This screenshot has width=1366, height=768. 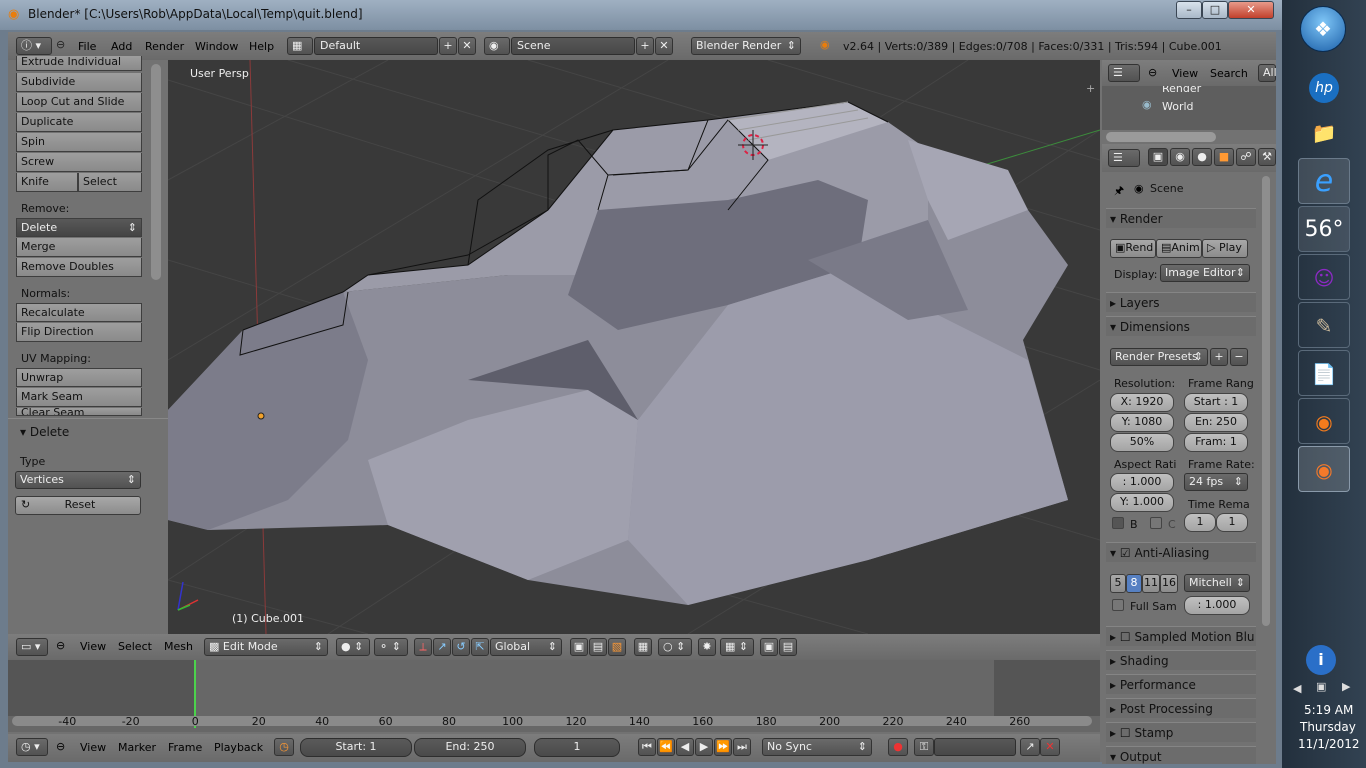 What do you see at coordinates (1181, 90) in the screenshot?
I see `outliner-item-render: Render` at bounding box center [1181, 90].